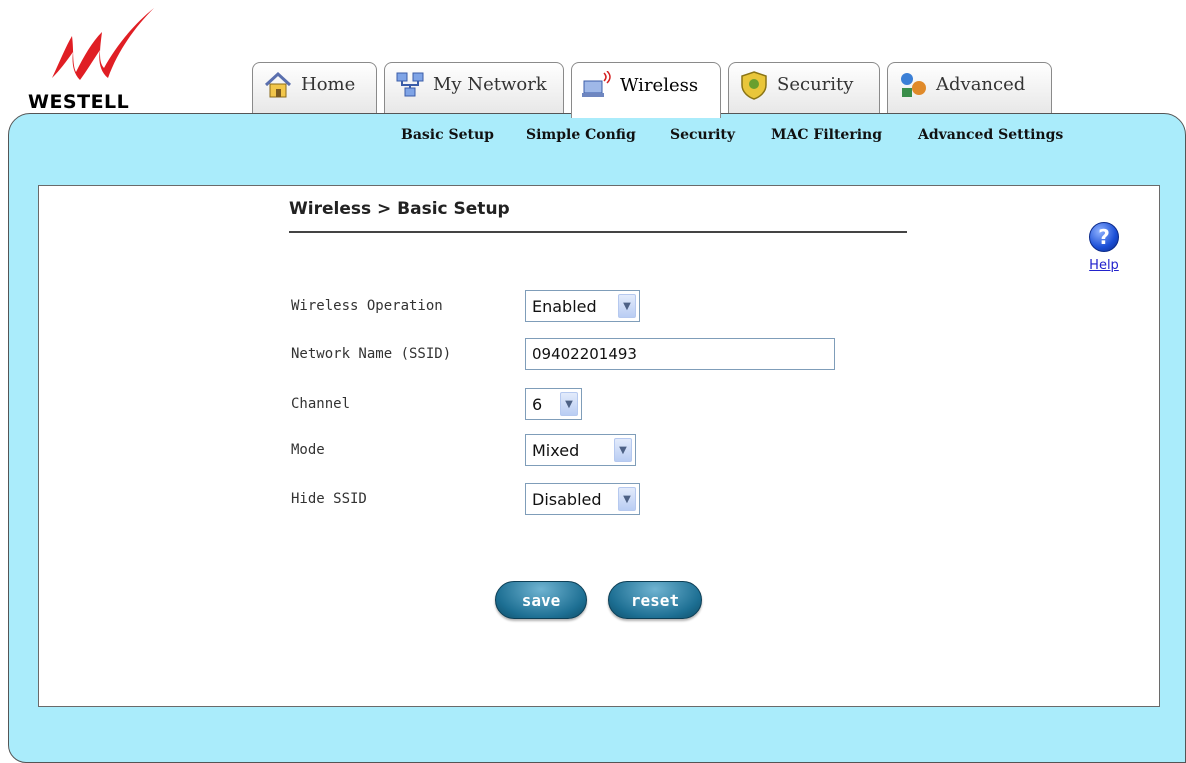 The height and width of the screenshot is (763, 1186). What do you see at coordinates (367, 306) in the screenshot?
I see `wireless-operation-label: Wireless Operation` at bounding box center [367, 306].